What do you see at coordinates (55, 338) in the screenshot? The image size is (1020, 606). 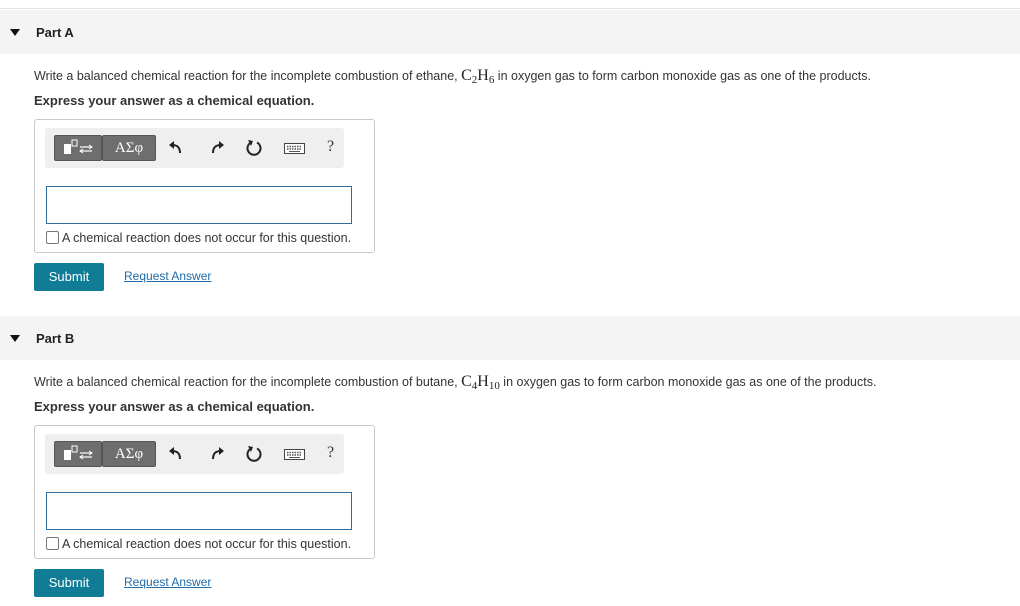 I see `part-title: Part B` at bounding box center [55, 338].